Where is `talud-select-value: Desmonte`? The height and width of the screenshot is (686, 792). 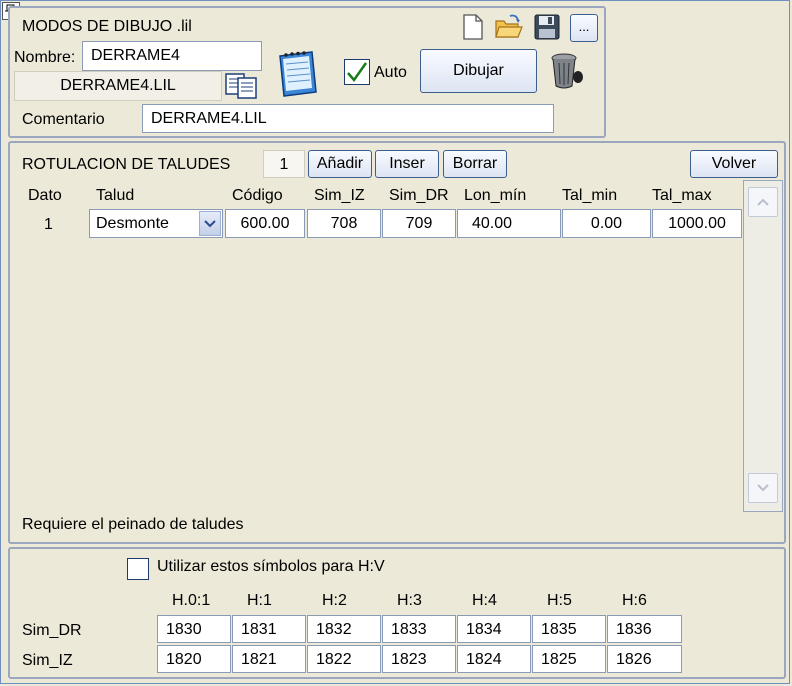
talud-select-value: Desmonte is located at coordinates (132, 223).